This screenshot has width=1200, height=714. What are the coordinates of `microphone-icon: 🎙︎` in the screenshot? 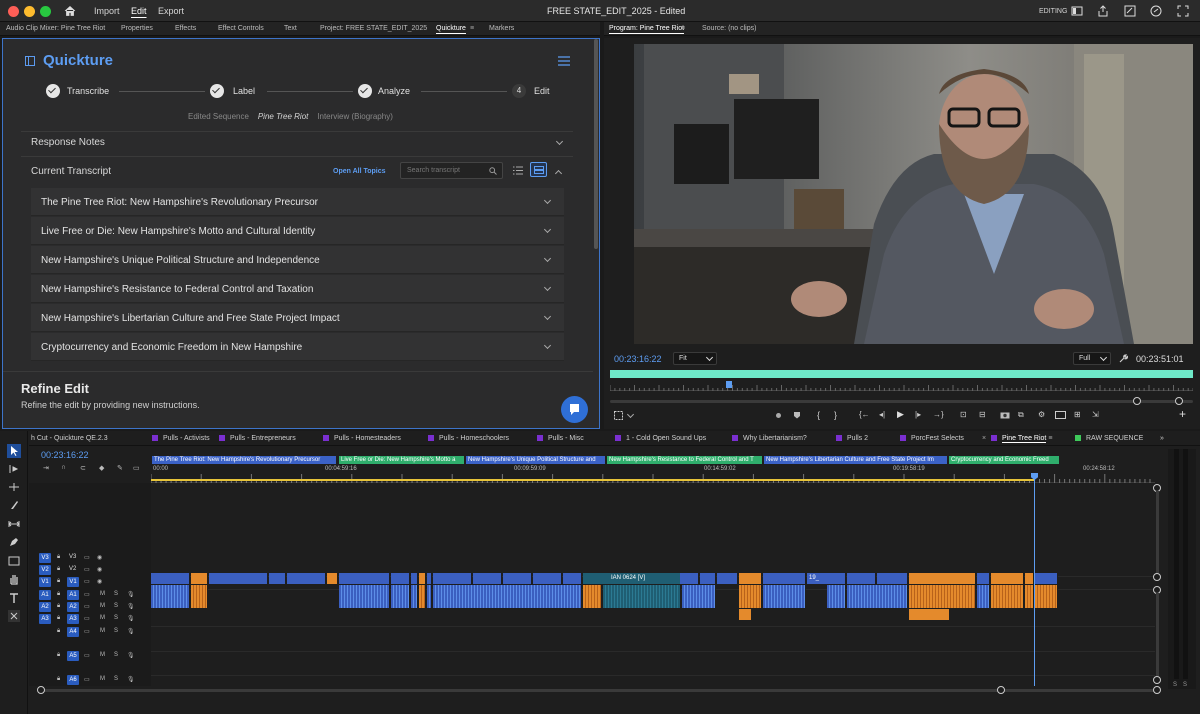 It's located at (131, 594).